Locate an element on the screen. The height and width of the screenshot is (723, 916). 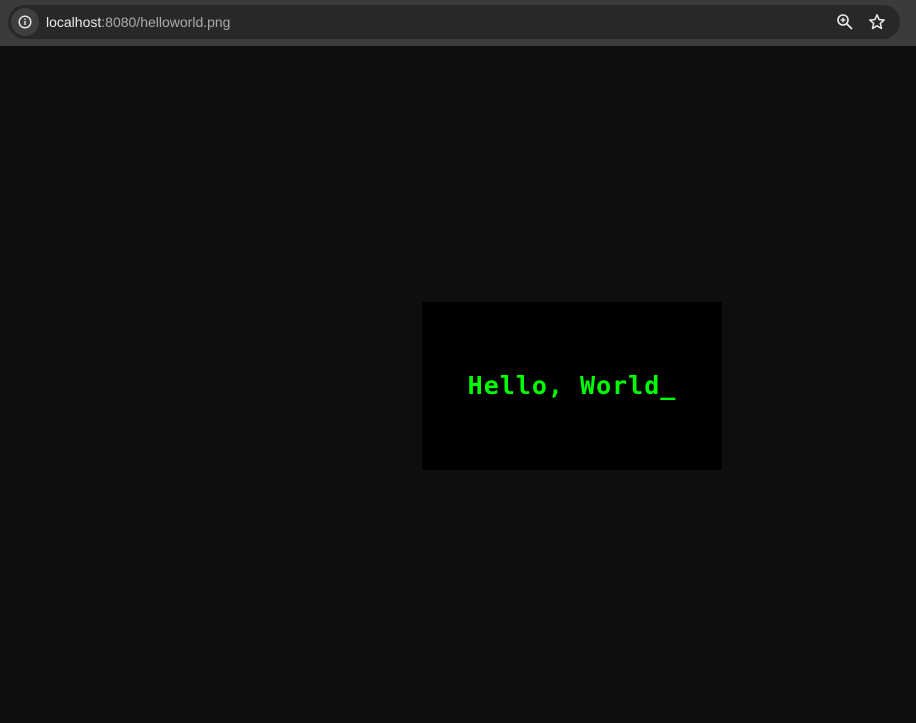
browser-toolbar: localhost:8080/helloworld.png is located at coordinates (458, 23).